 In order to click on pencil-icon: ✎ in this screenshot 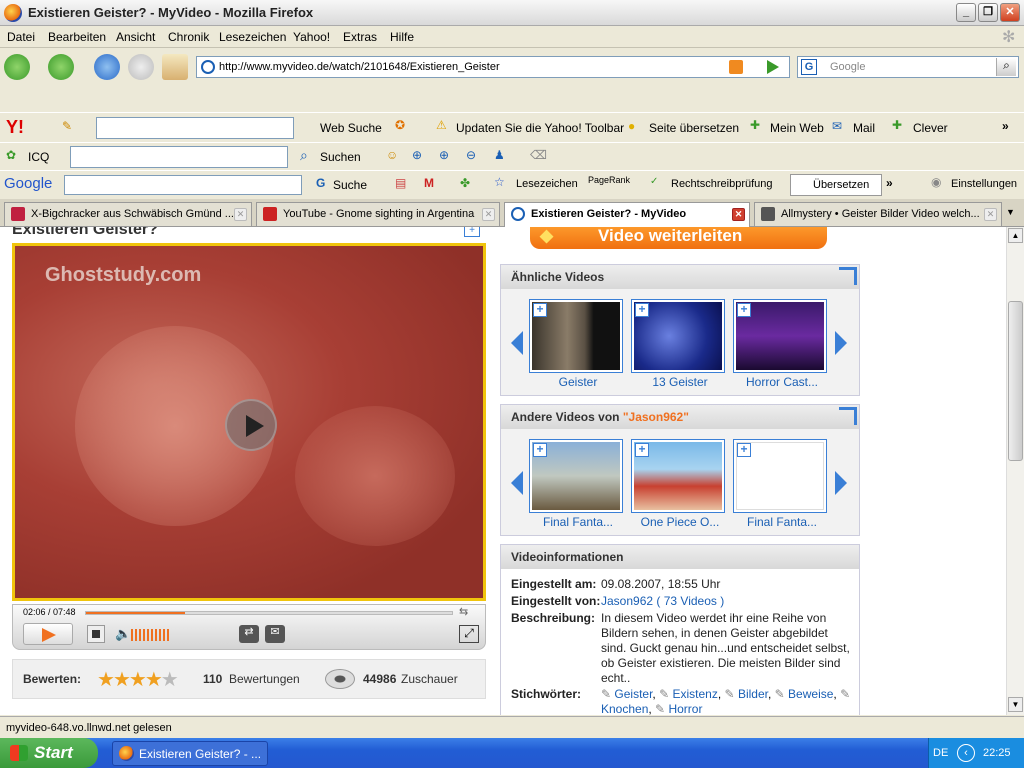, I will do `click(67, 126)`.